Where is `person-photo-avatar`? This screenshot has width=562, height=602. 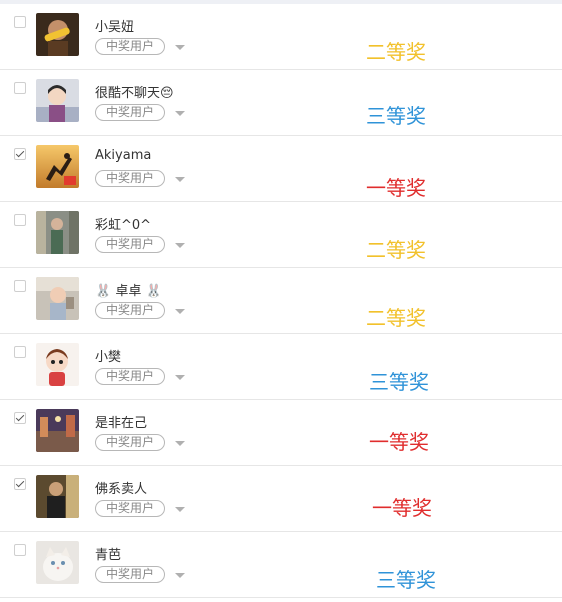 person-photo-avatar is located at coordinates (57, 232).